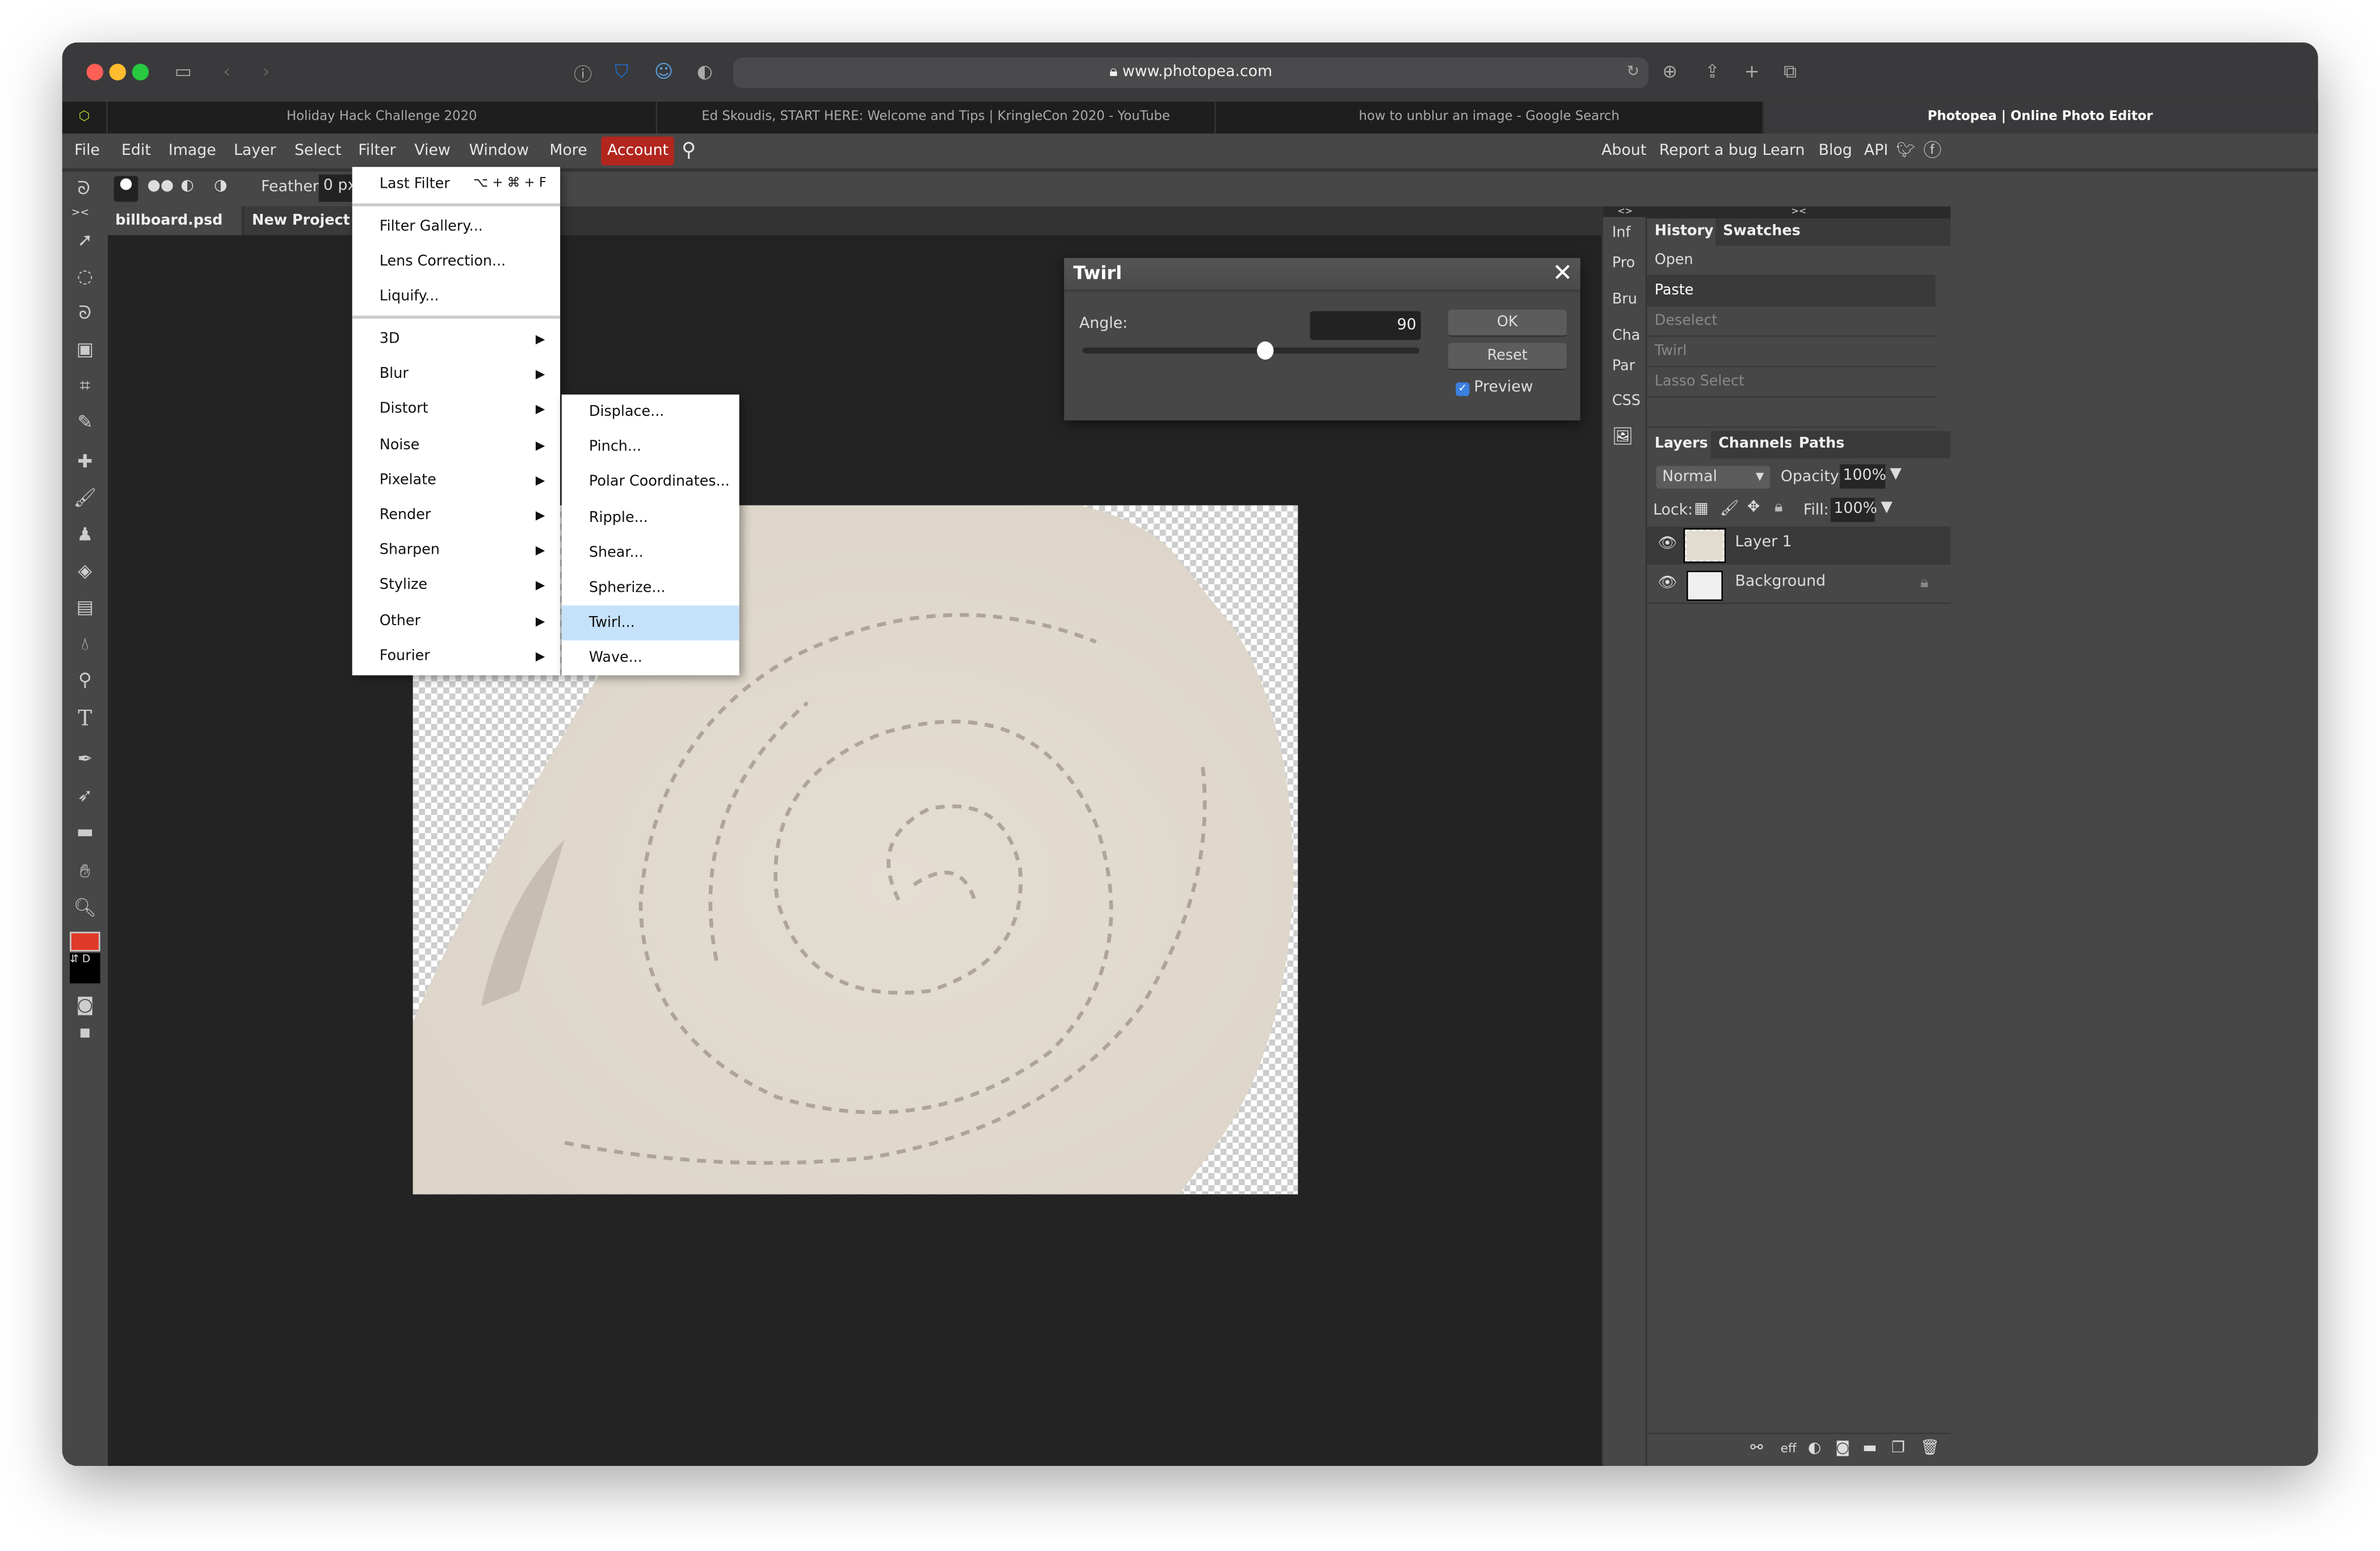 The width and height of the screenshot is (2380, 1551). Describe the element at coordinates (226, 71) in the screenshot. I see `back-icon: ‹` at that location.